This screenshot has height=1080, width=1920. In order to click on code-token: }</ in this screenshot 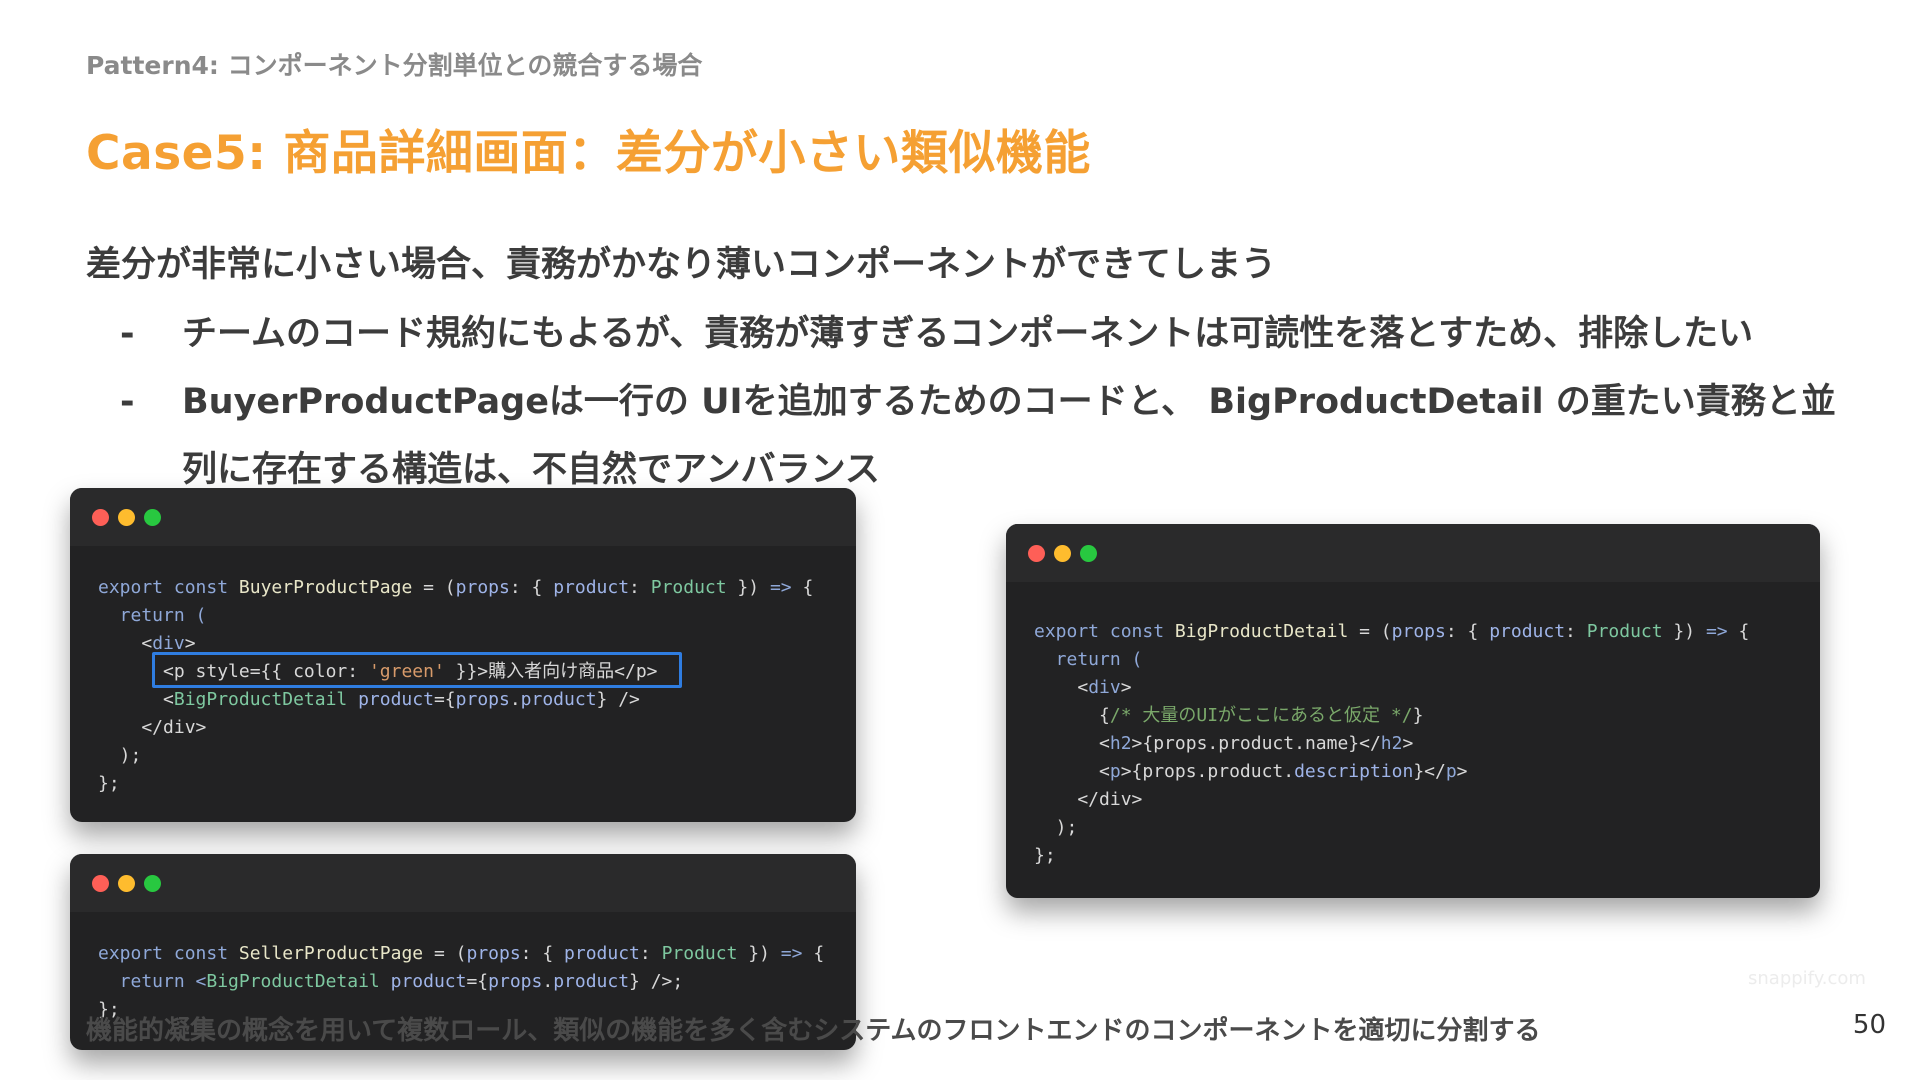, I will do `click(1429, 771)`.